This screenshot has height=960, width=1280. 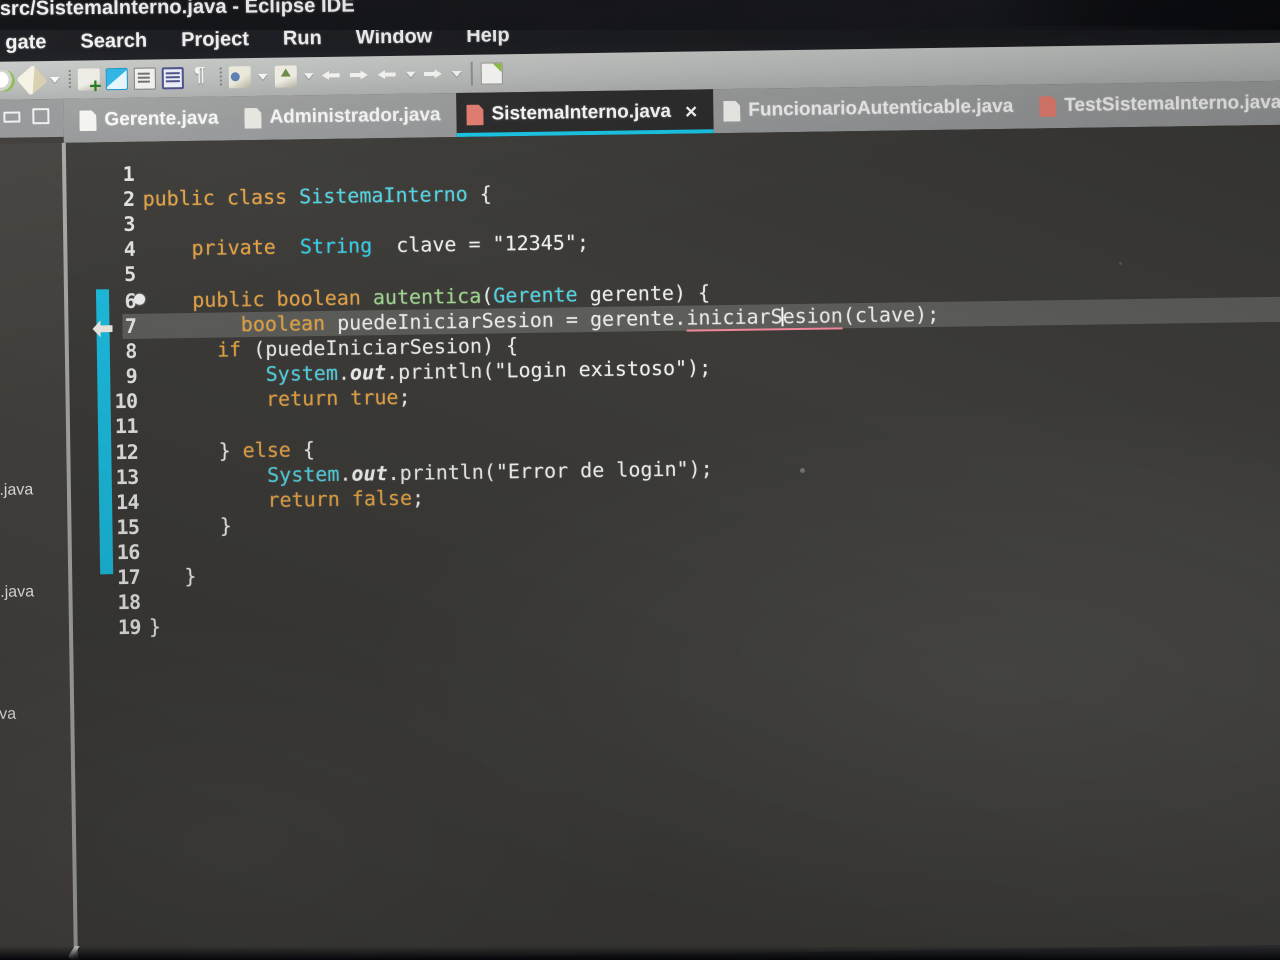 I want to click on title-bar-shadow, so click(x=1130, y=13).